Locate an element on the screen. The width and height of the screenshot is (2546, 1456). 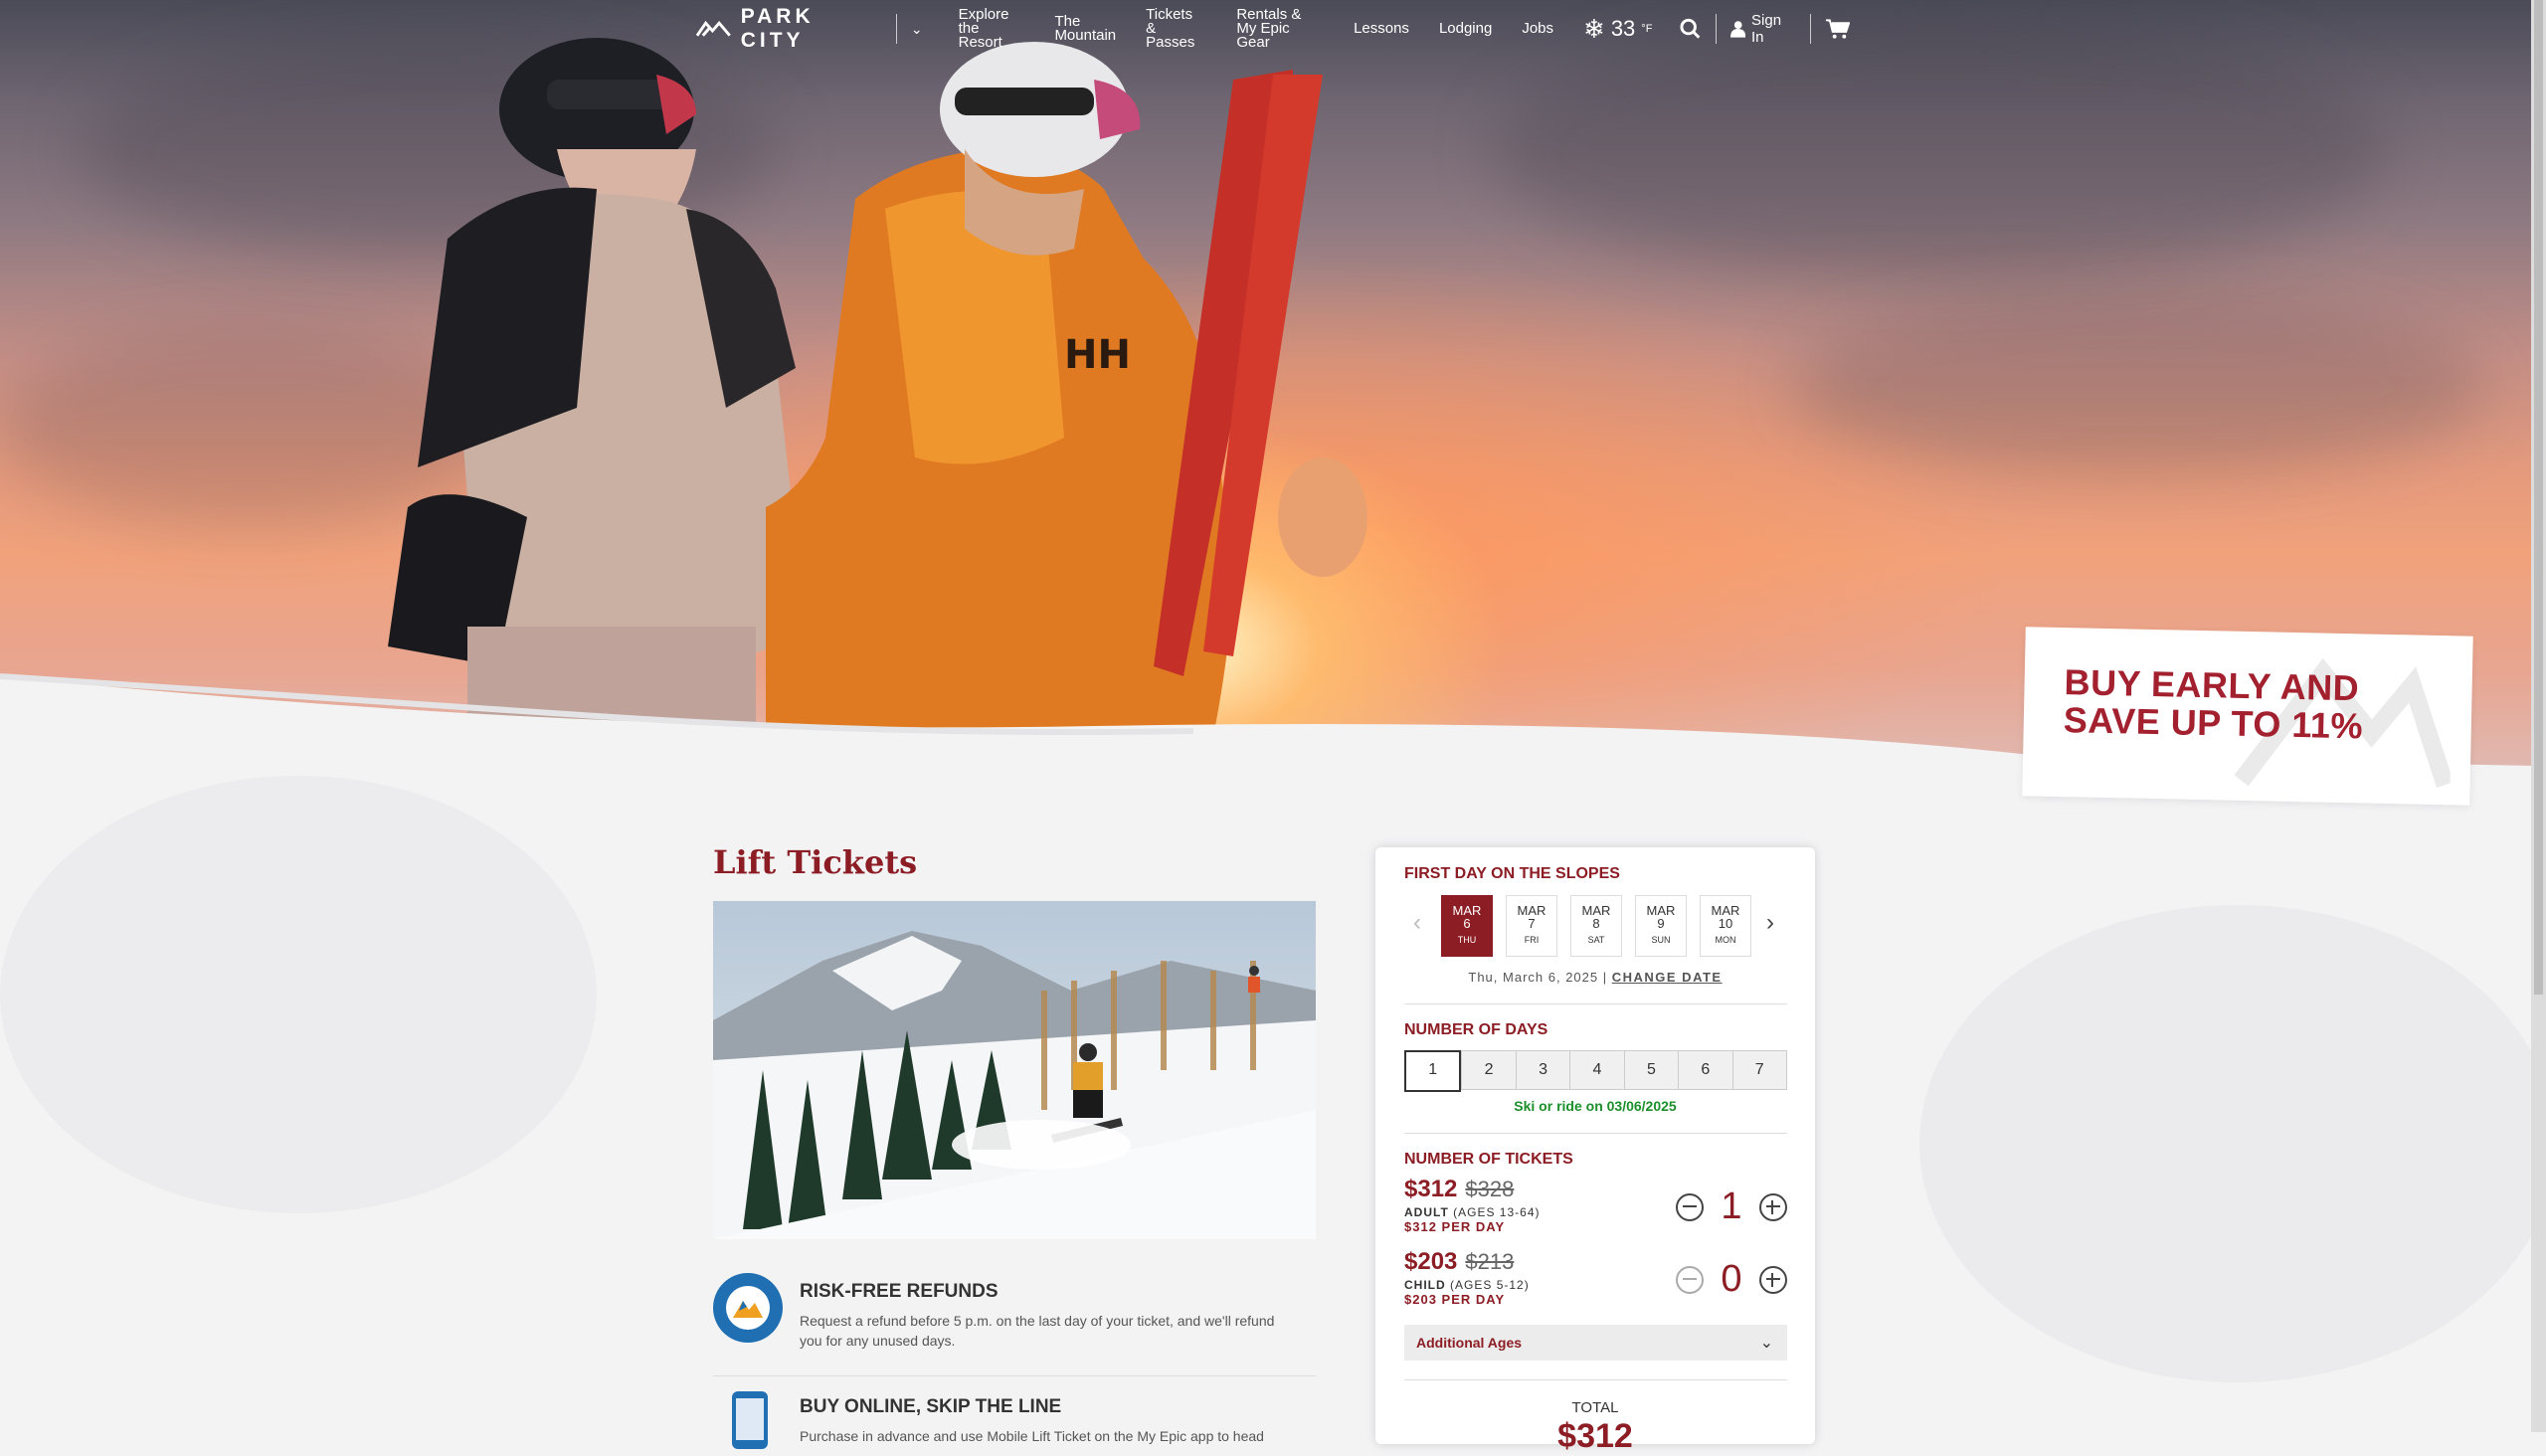
ticket-quantity: 0 is located at coordinates (1731, 1279).